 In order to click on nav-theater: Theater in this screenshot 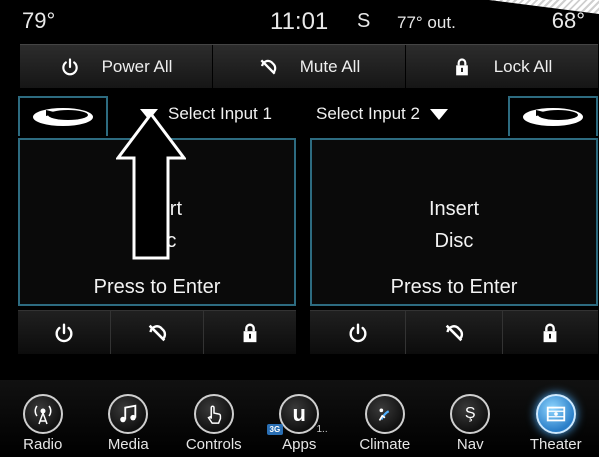, I will do `click(556, 418)`.